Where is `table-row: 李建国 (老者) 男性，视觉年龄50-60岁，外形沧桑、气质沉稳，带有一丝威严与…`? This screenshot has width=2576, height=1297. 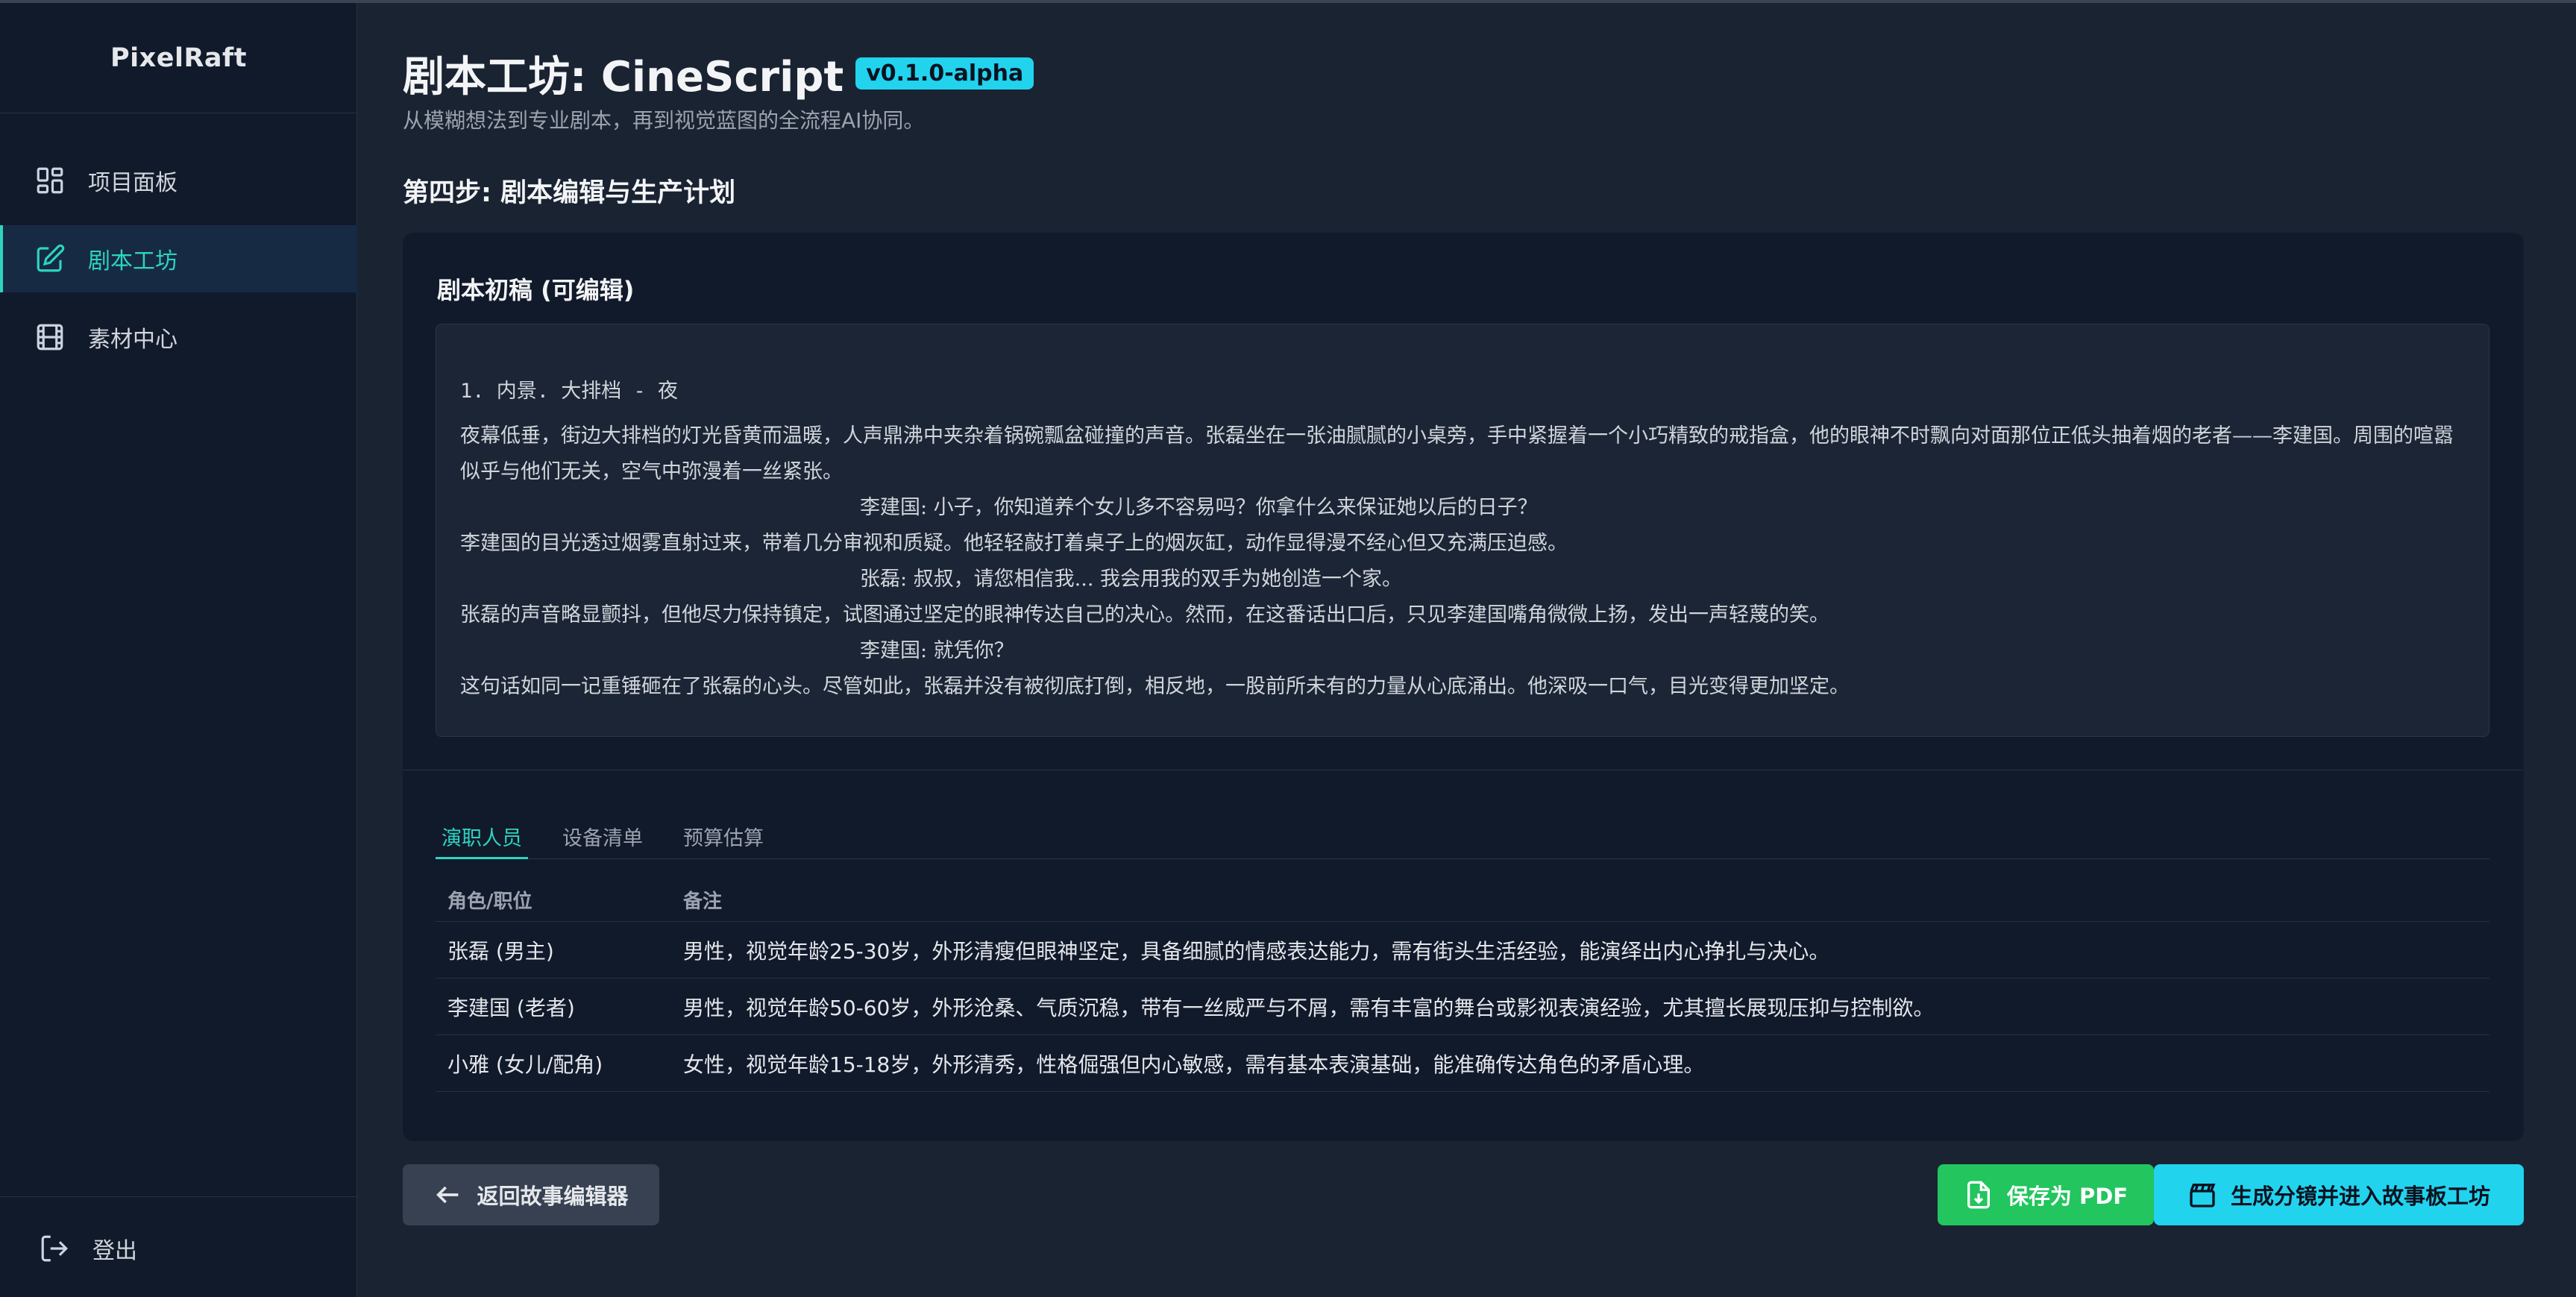 table-row: 李建国 (老者) 男性，视觉年龄50-60岁，外形沧桑、气质沉稳，带有一丝威严与… is located at coordinates (1463, 1007).